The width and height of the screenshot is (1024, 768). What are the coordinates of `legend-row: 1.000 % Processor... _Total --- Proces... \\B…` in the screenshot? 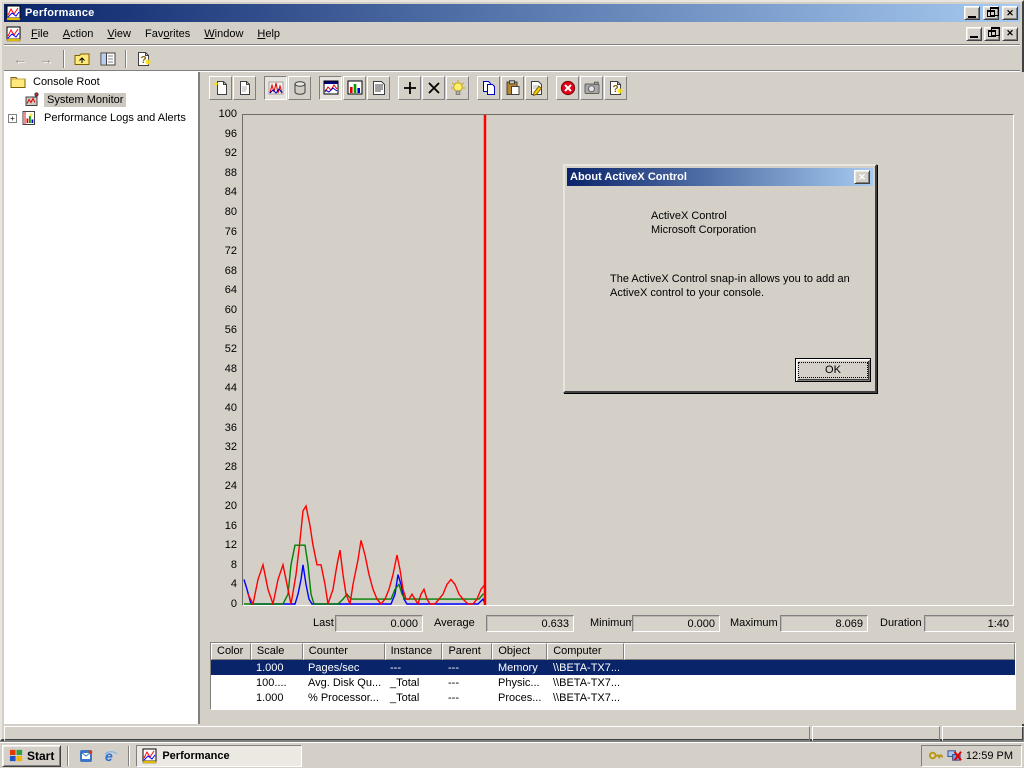 It's located at (613, 697).